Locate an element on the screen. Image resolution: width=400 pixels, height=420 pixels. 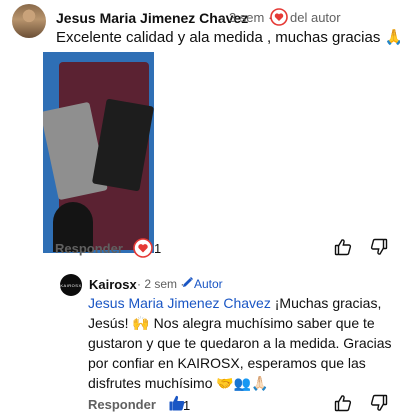
like-count: 1 is located at coordinates (158, 248).